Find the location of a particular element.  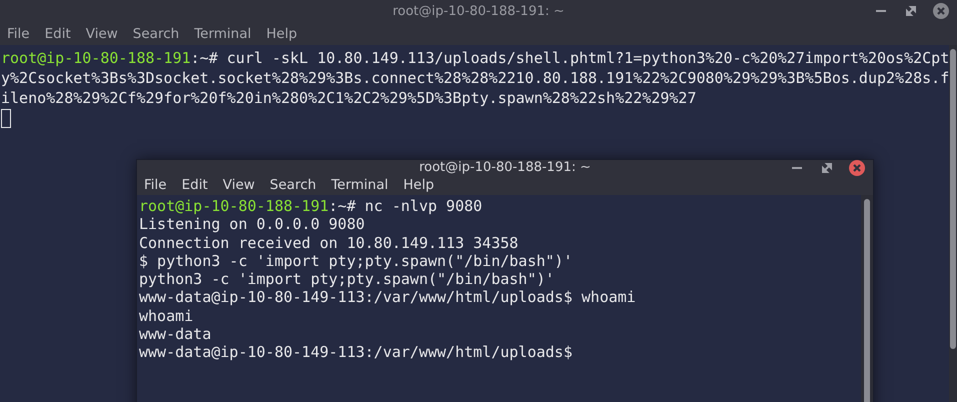

terminal-line: Connection received on 10.80.149.113 34358 is located at coordinates (328, 243).